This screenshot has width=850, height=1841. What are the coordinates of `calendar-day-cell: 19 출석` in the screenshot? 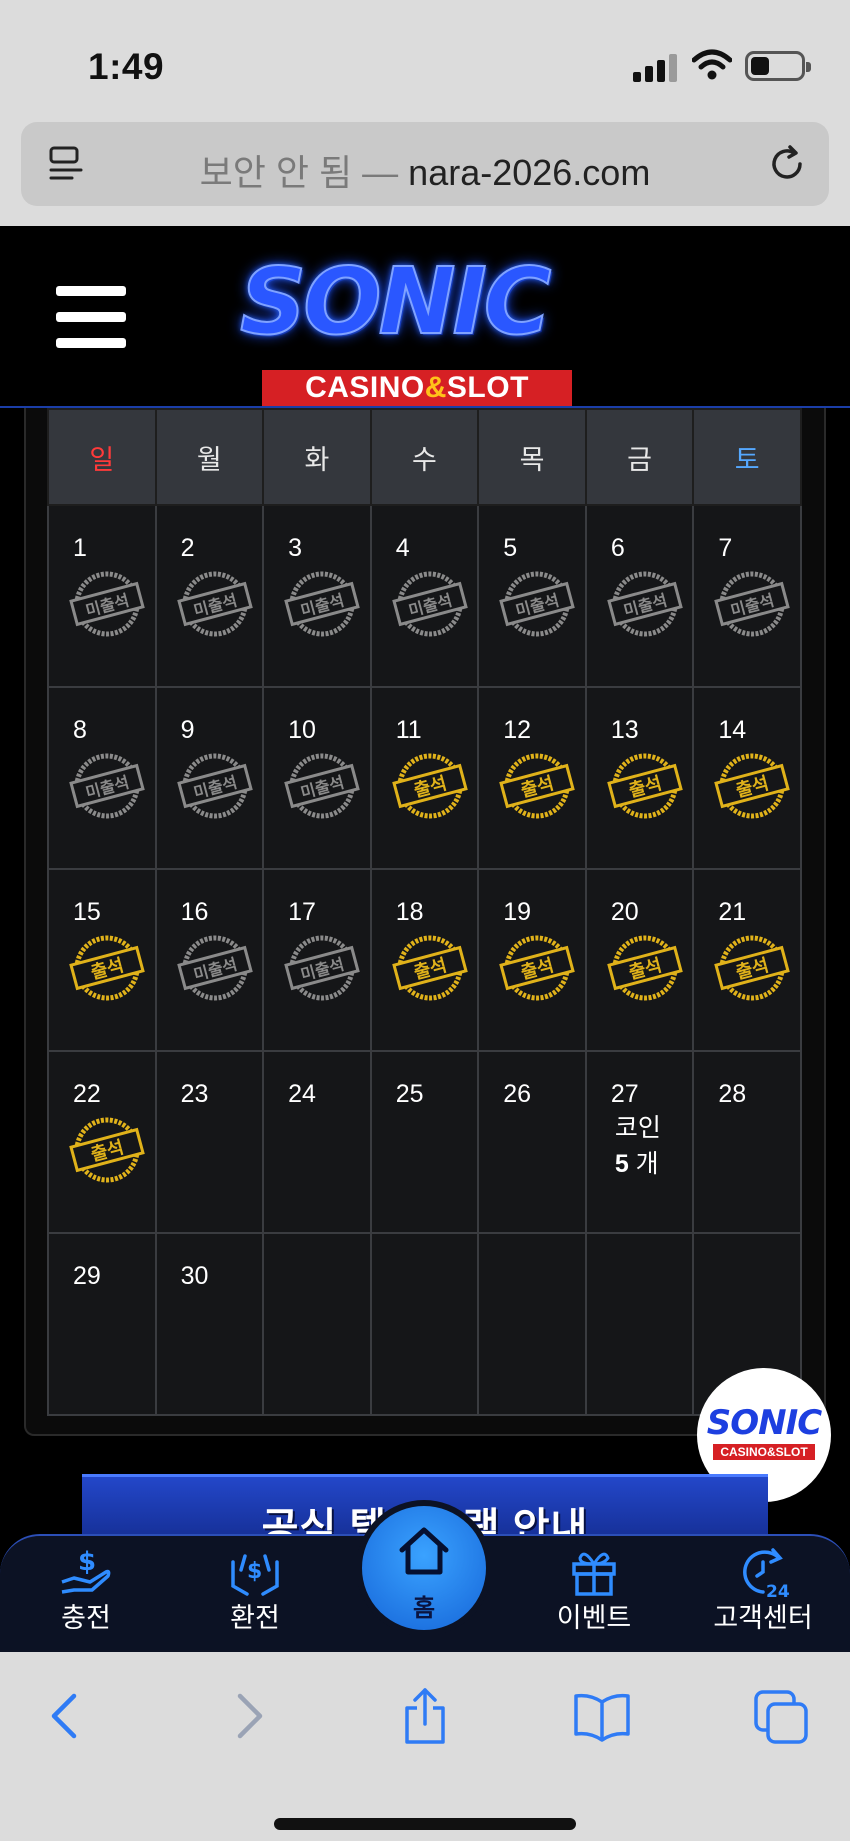 It's located at (532, 960).